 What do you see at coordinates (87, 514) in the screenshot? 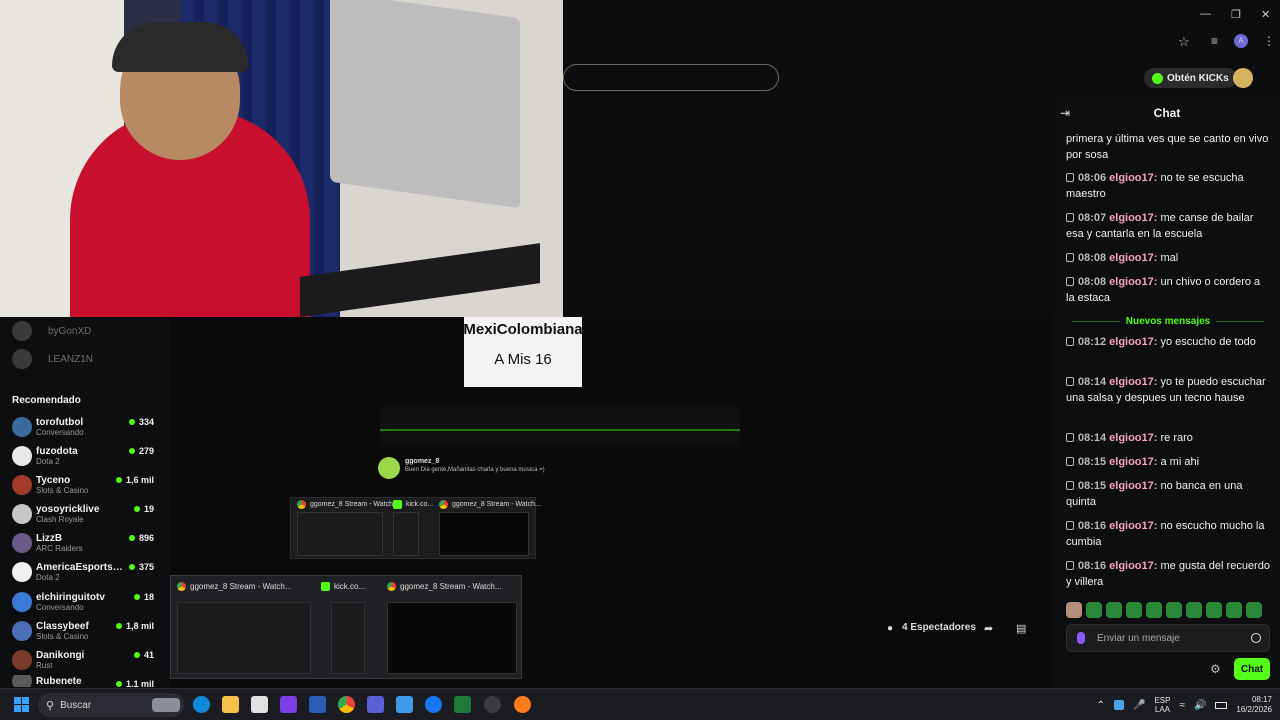
I see `sidebar-channel: yosoyricklive Clash Royale 19` at bounding box center [87, 514].